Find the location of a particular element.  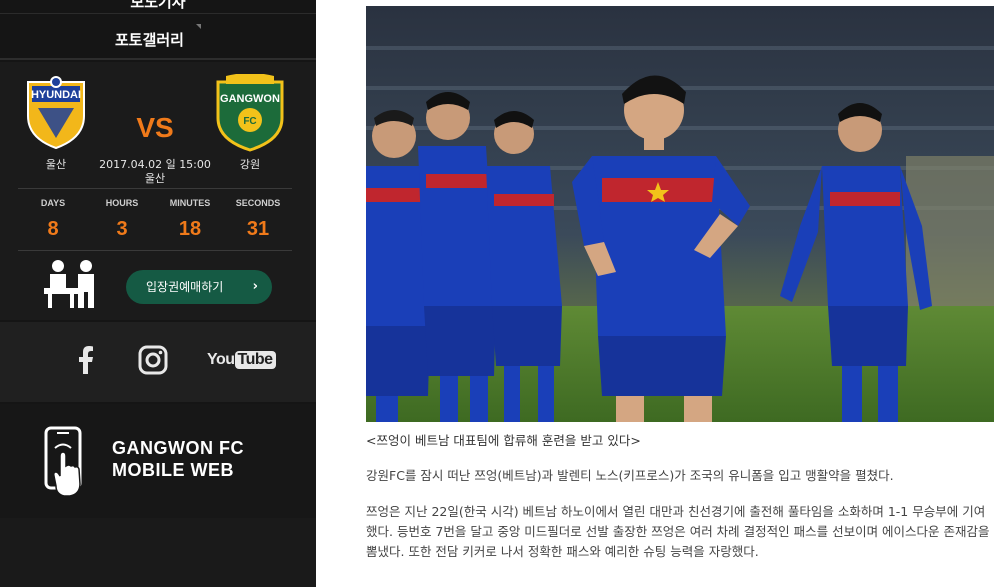

away-logo-text: GANGWON is located at coordinates (250, 99).